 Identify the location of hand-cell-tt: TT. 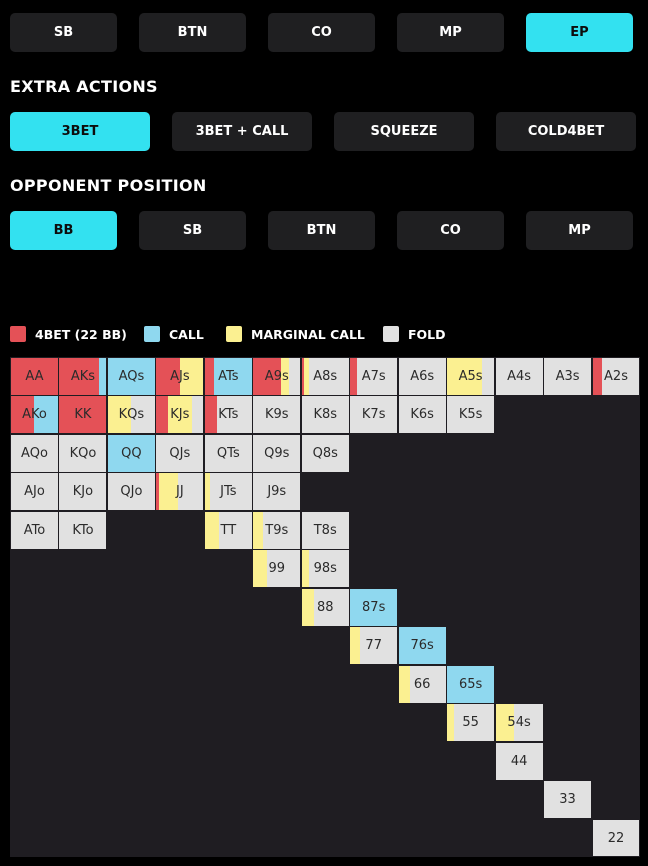
(228, 530).